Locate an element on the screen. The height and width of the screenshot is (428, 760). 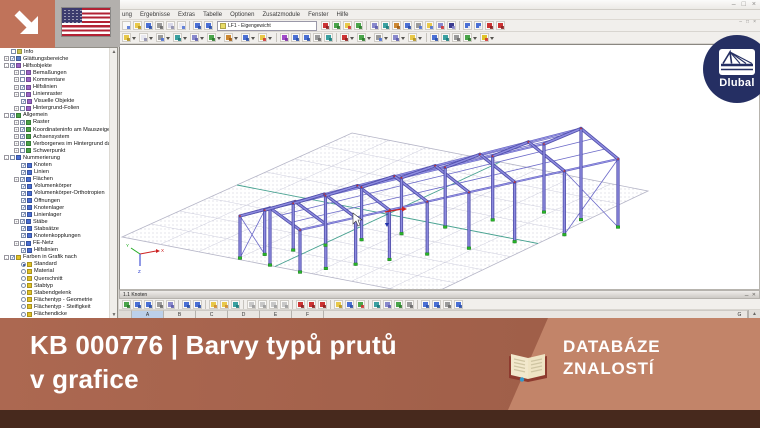
loadcase-step-dropdown-caret is located at coordinates (236, 37).